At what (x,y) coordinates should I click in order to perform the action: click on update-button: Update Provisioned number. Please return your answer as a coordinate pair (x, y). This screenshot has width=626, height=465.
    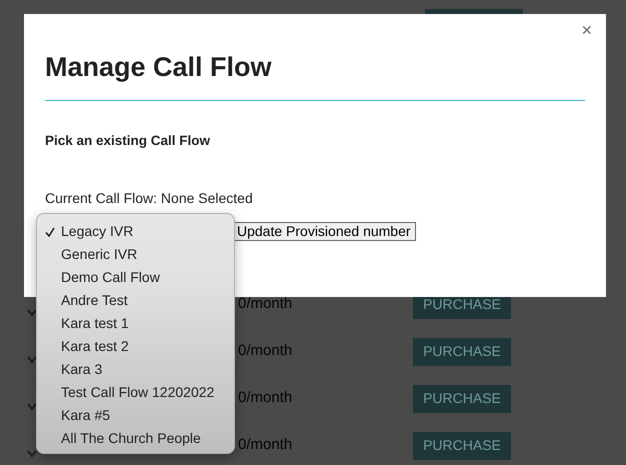
    Looking at the image, I should click on (324, 231).